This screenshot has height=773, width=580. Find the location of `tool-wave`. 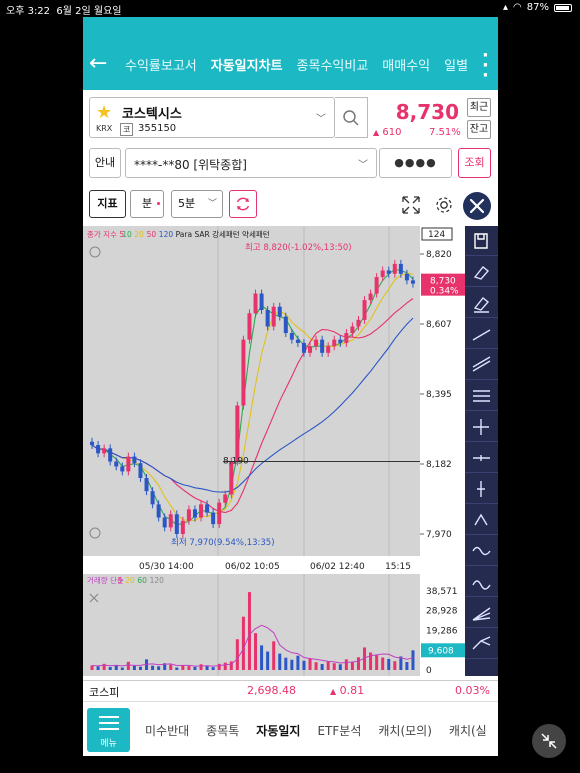

tool-wave is located at coordinates (481, 551).